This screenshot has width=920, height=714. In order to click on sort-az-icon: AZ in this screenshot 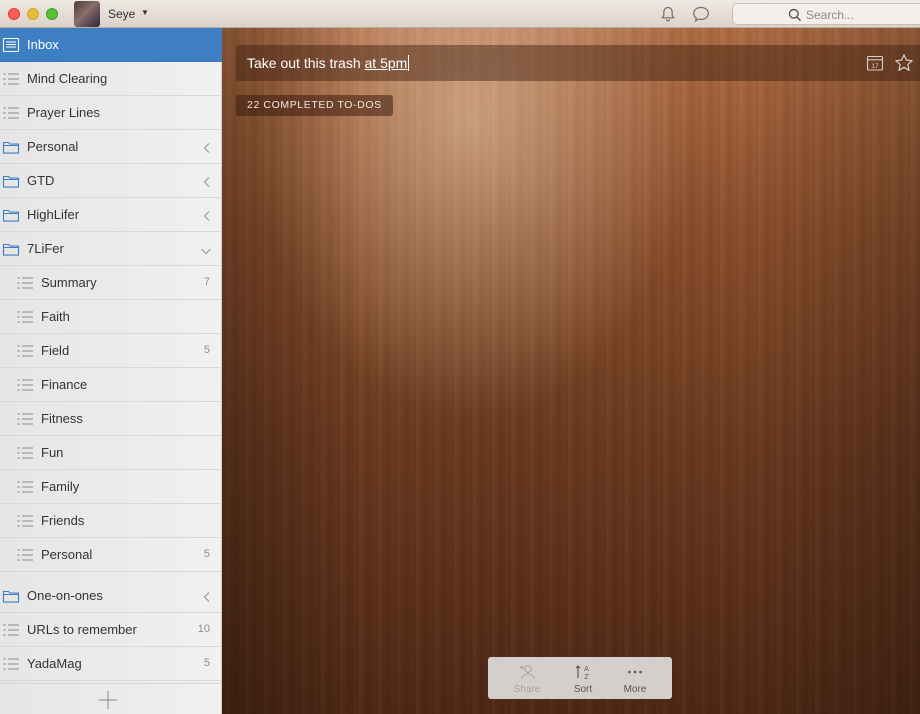, I will do `click(582, 673)`.